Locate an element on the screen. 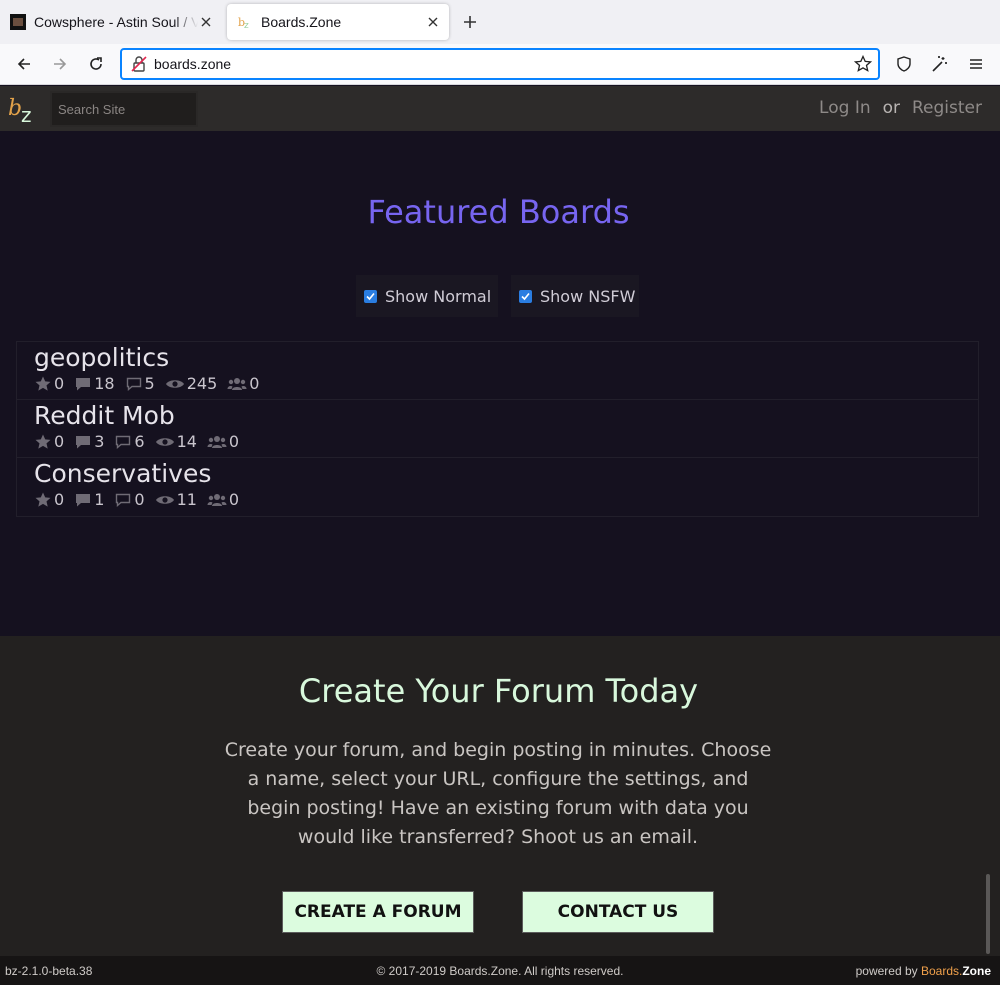  posts-stat: 18 is located at coordinates (94, 383).